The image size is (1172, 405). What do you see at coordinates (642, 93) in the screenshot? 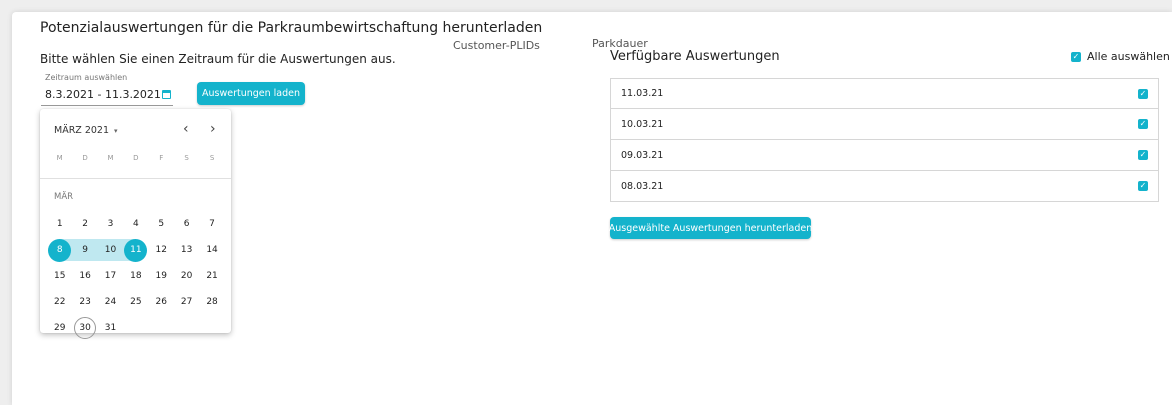
I see `report-date: 11.03.21` at bounding box center [642, 93].